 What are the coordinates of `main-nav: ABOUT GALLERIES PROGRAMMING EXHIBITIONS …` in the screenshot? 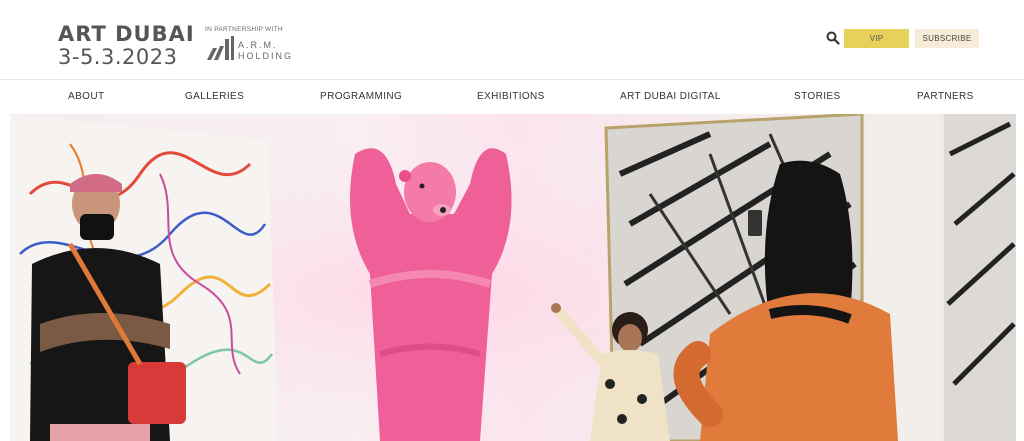 It's located at (512, 97).